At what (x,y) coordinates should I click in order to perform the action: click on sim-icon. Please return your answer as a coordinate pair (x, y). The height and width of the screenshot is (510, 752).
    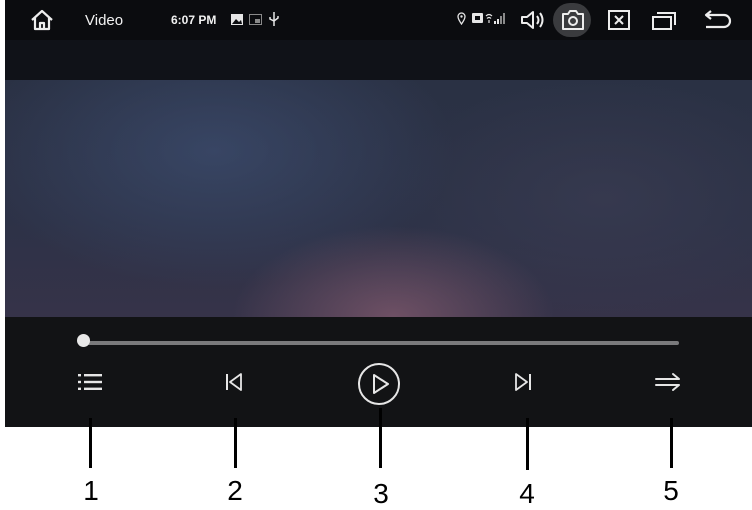
    Looking at the image, I should click on (477, 18).